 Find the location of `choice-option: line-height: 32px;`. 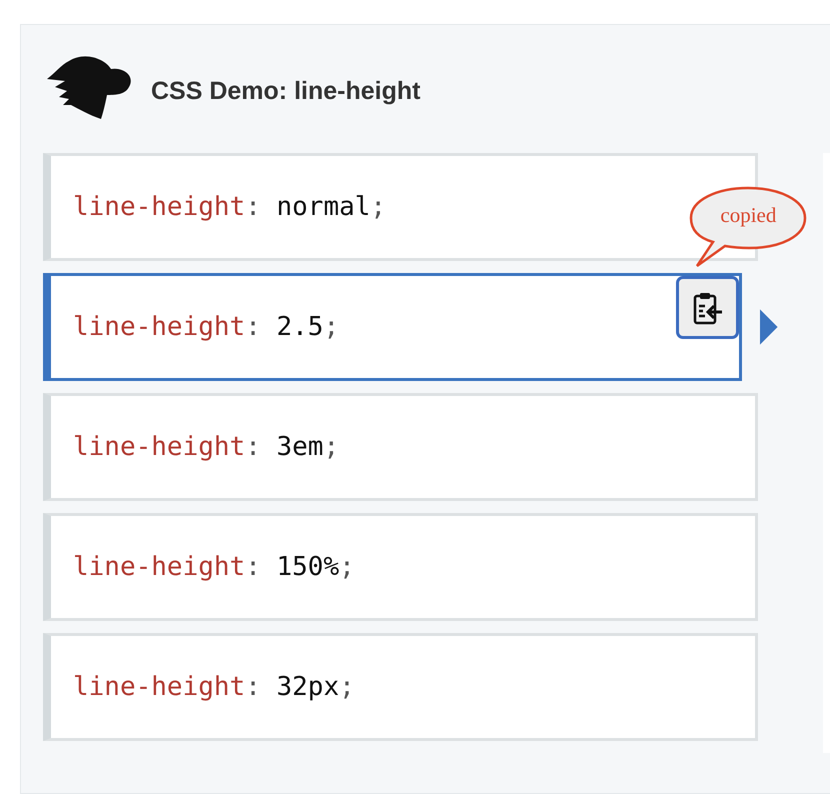

choice-option: line-height: 32px; is located at coordinates (400, 687).